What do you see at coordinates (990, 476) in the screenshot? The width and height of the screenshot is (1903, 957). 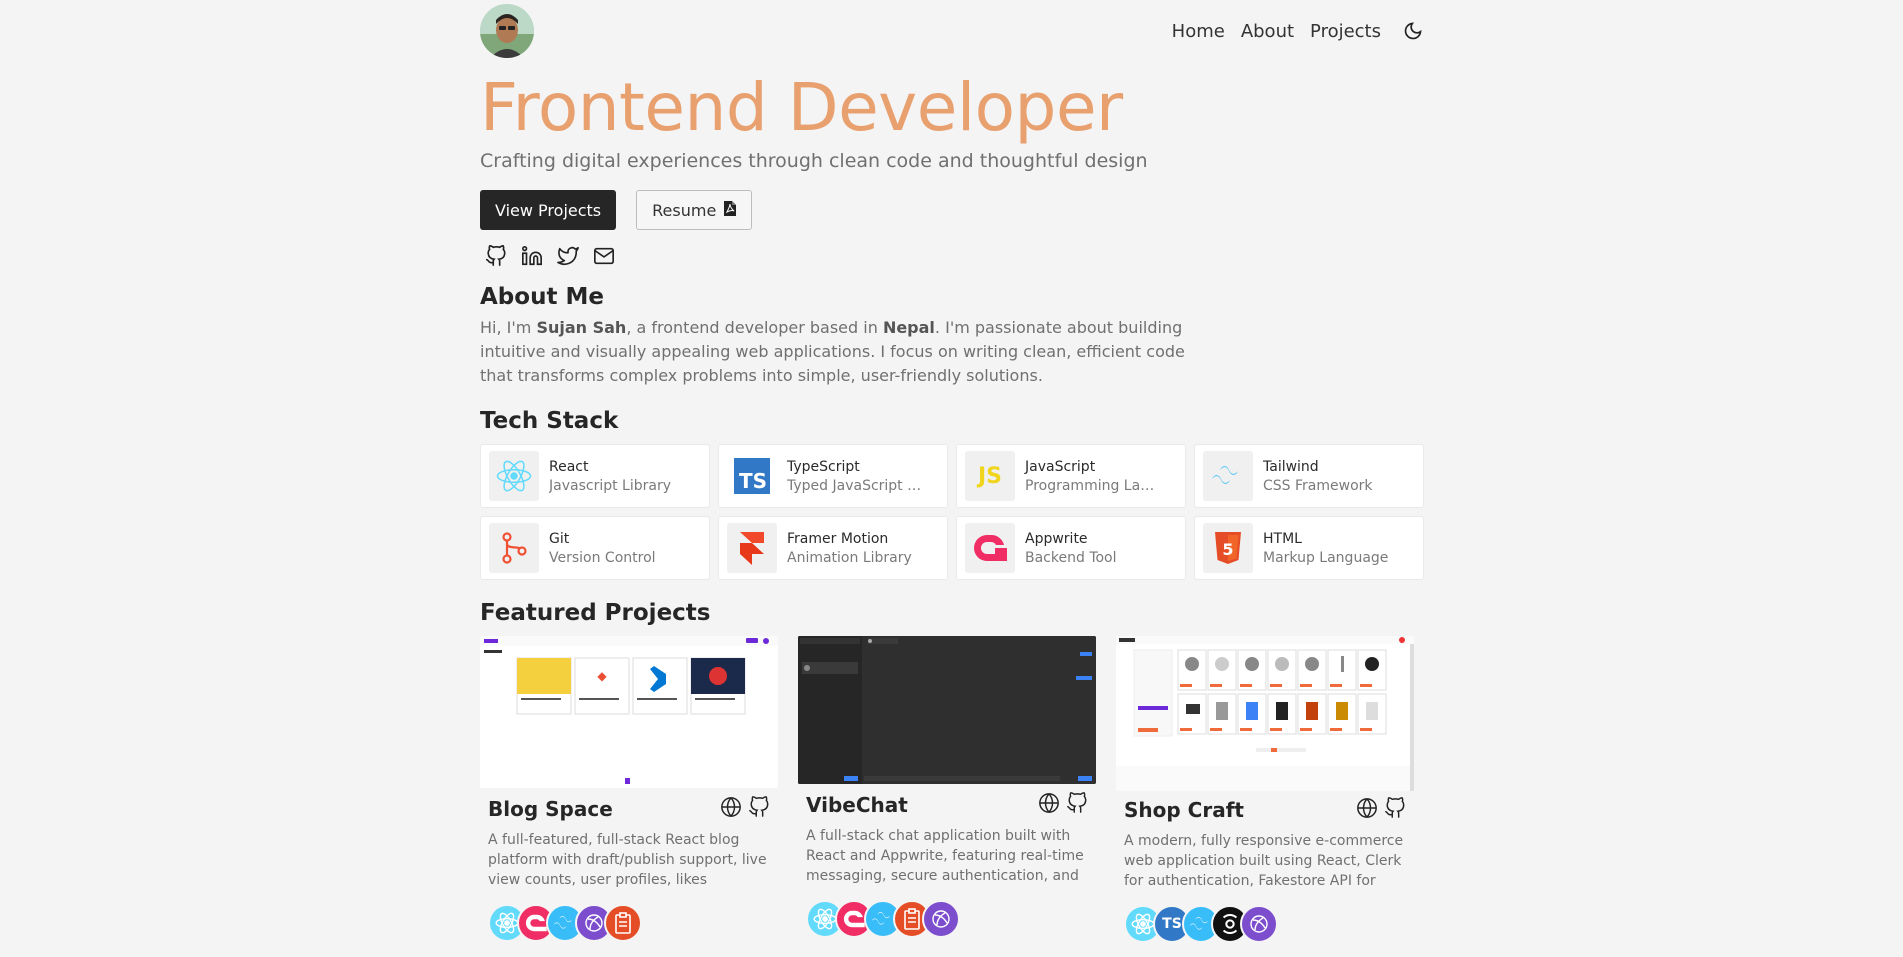 I see `javascript-icon: JS` at bounding box center [990, 476].